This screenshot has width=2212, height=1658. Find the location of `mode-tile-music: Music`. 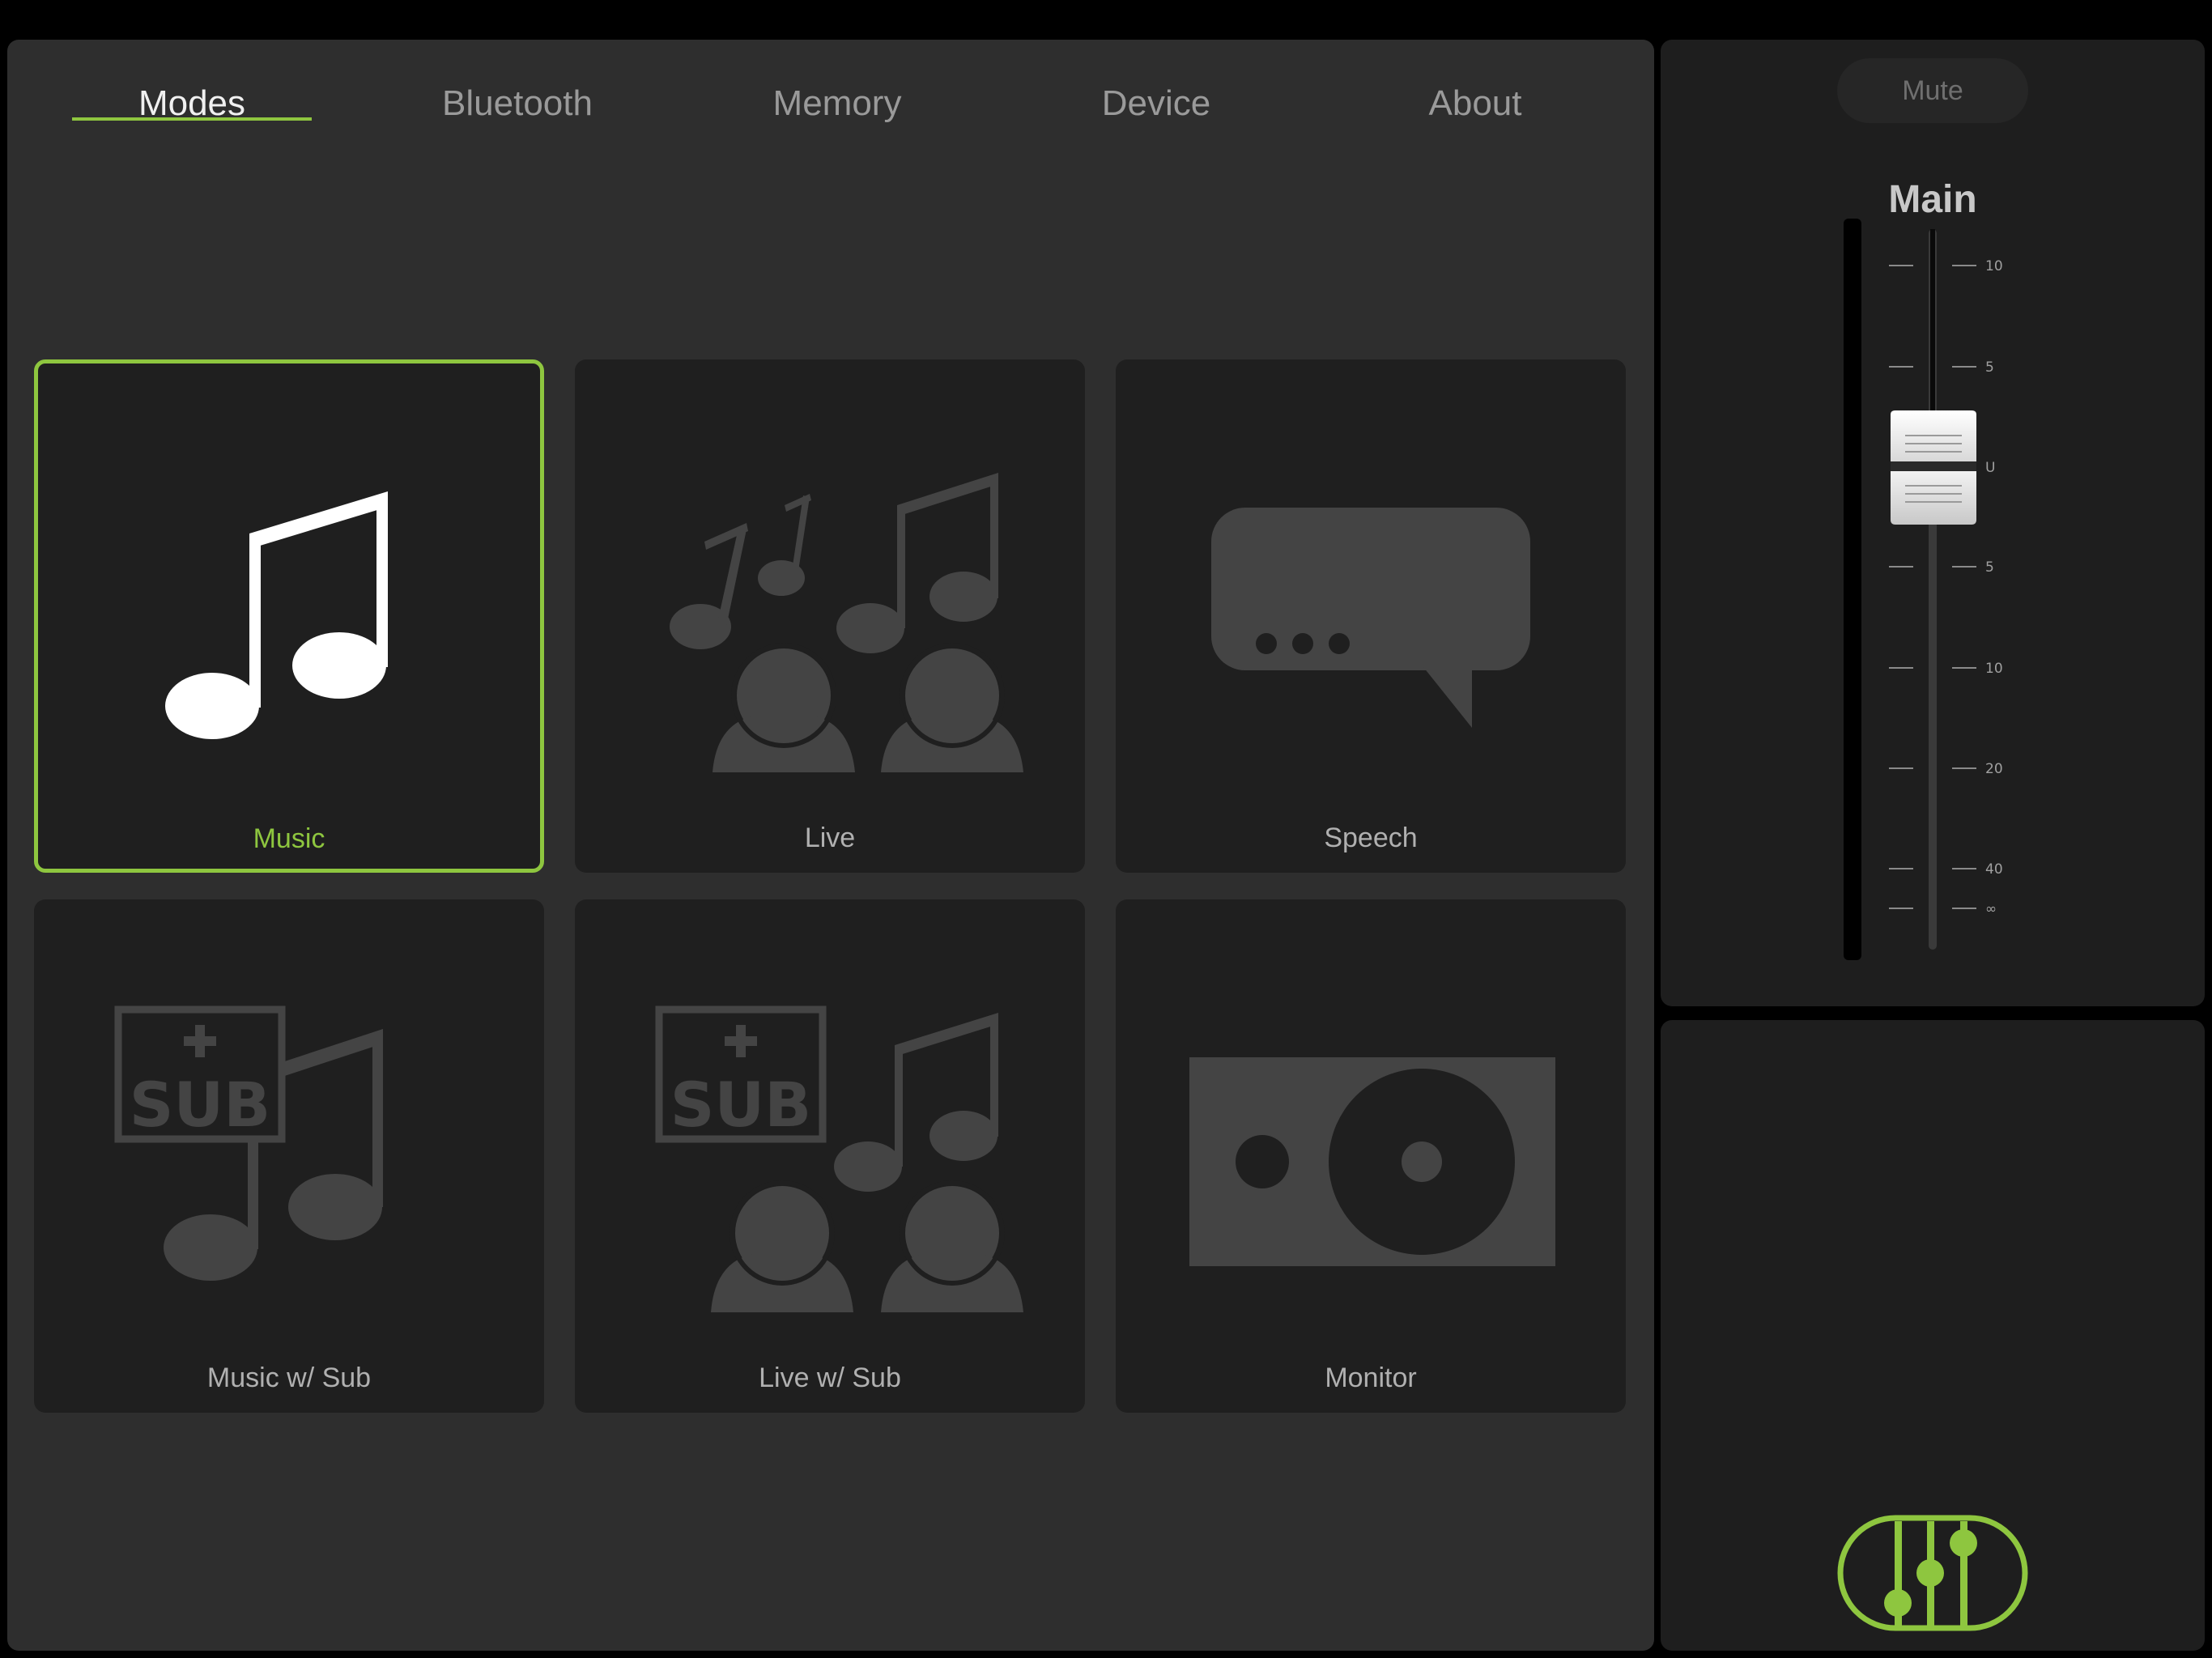

mode-tile-music: Music is located at coordinates (289, 616).